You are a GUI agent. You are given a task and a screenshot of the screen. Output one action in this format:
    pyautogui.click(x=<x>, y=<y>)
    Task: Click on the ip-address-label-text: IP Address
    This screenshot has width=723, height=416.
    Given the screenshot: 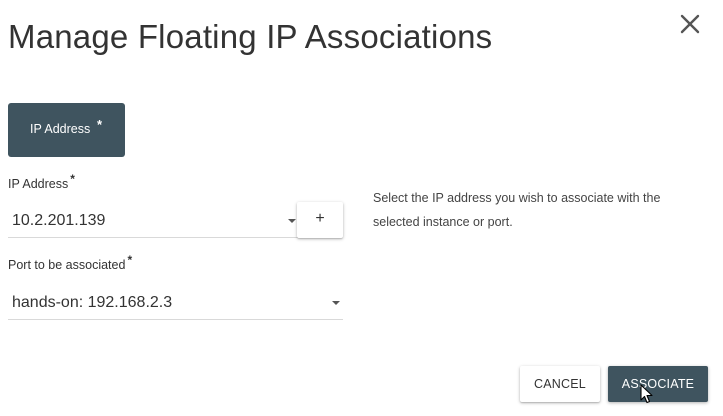 What is the action you would take?
    pyautogui.click(x=38, y=184)
    